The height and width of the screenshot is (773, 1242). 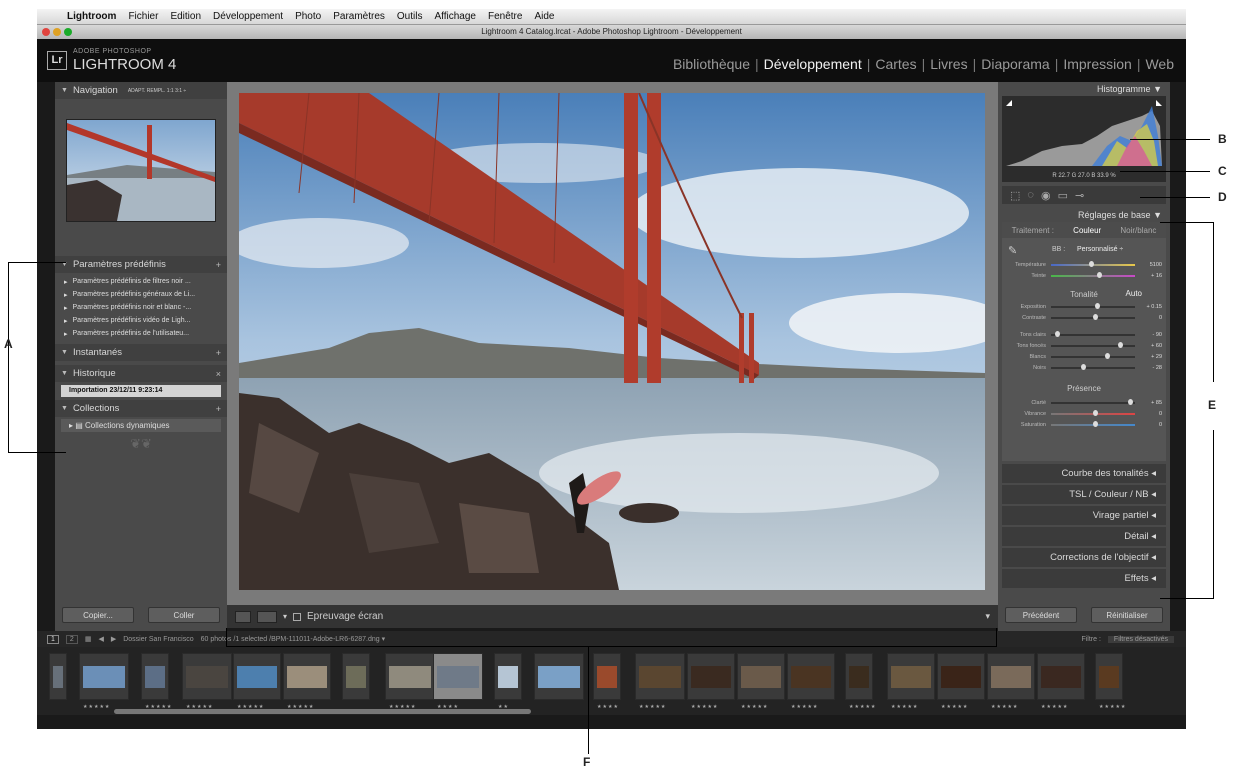 I want to click on navigation-header: ▼ Navigation ADAPT. REMPL. 1:1 3:1 ÷, so click(x=141, y=90).